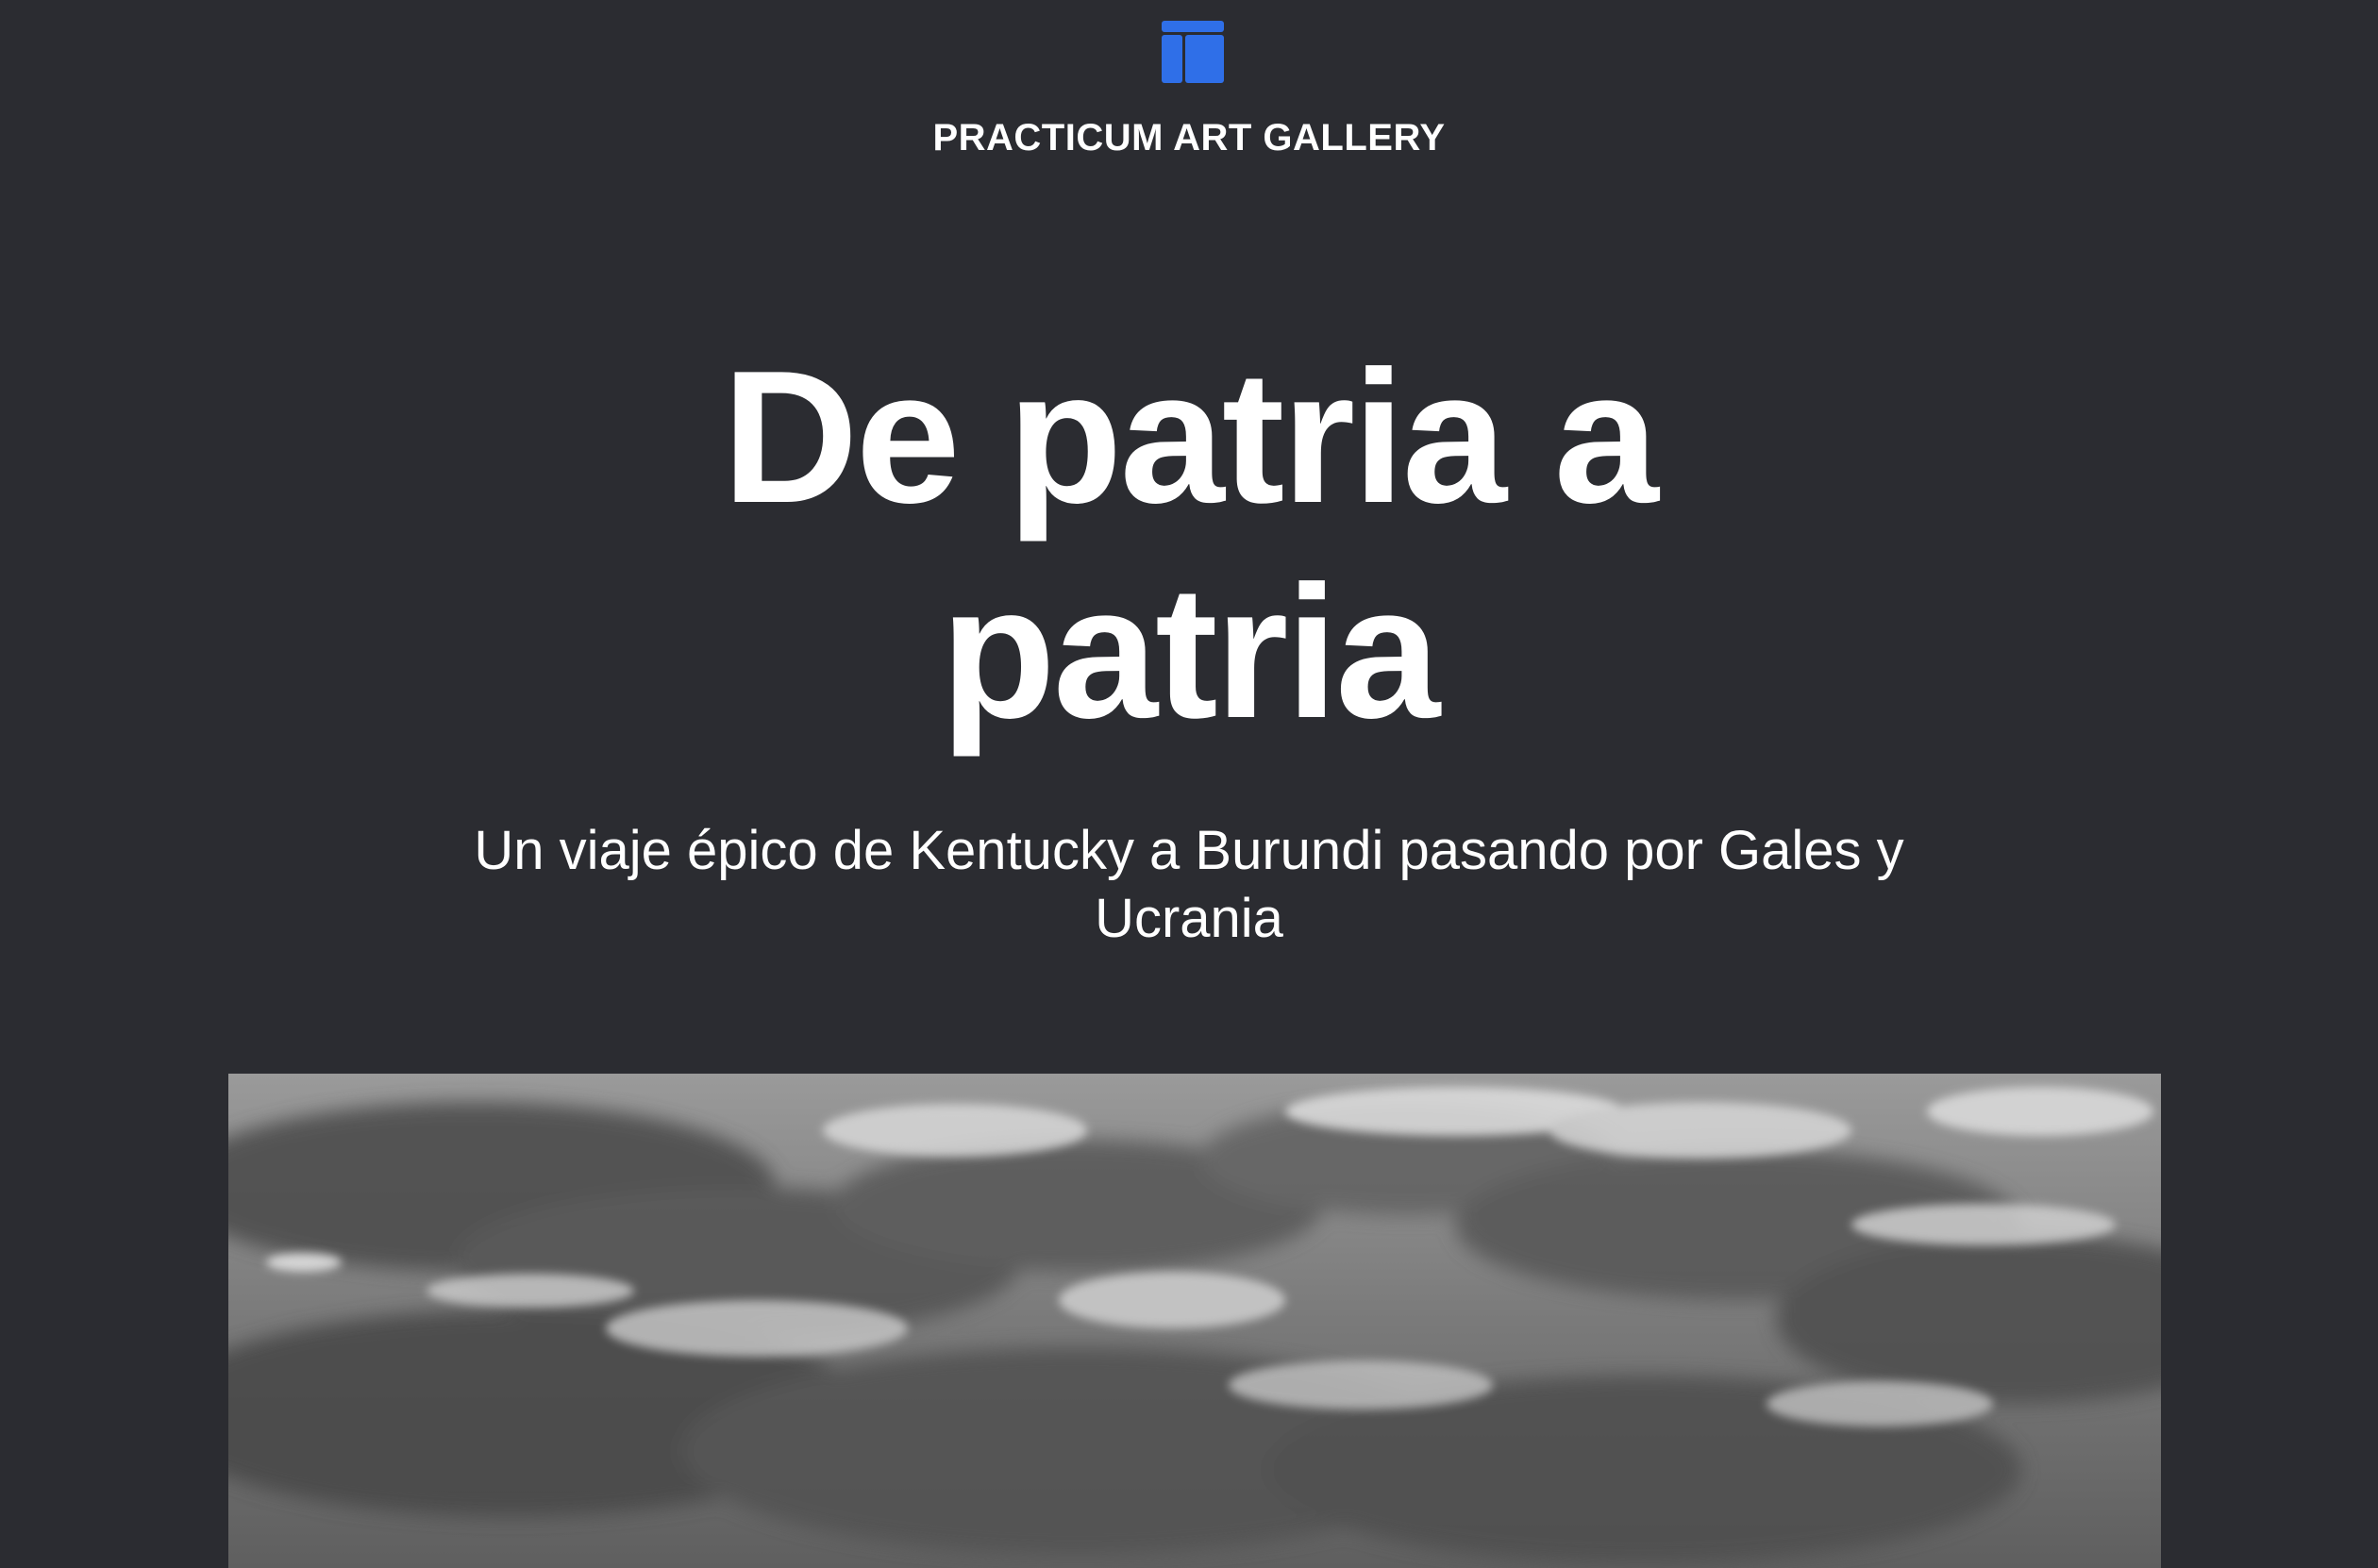 The image size is (2378, 1568). What do you see at coordinates (1189, 94) in the screenshot?
I see `site-header: PRACTICUM ART GALLERY` at bounding box center [1189, 94].